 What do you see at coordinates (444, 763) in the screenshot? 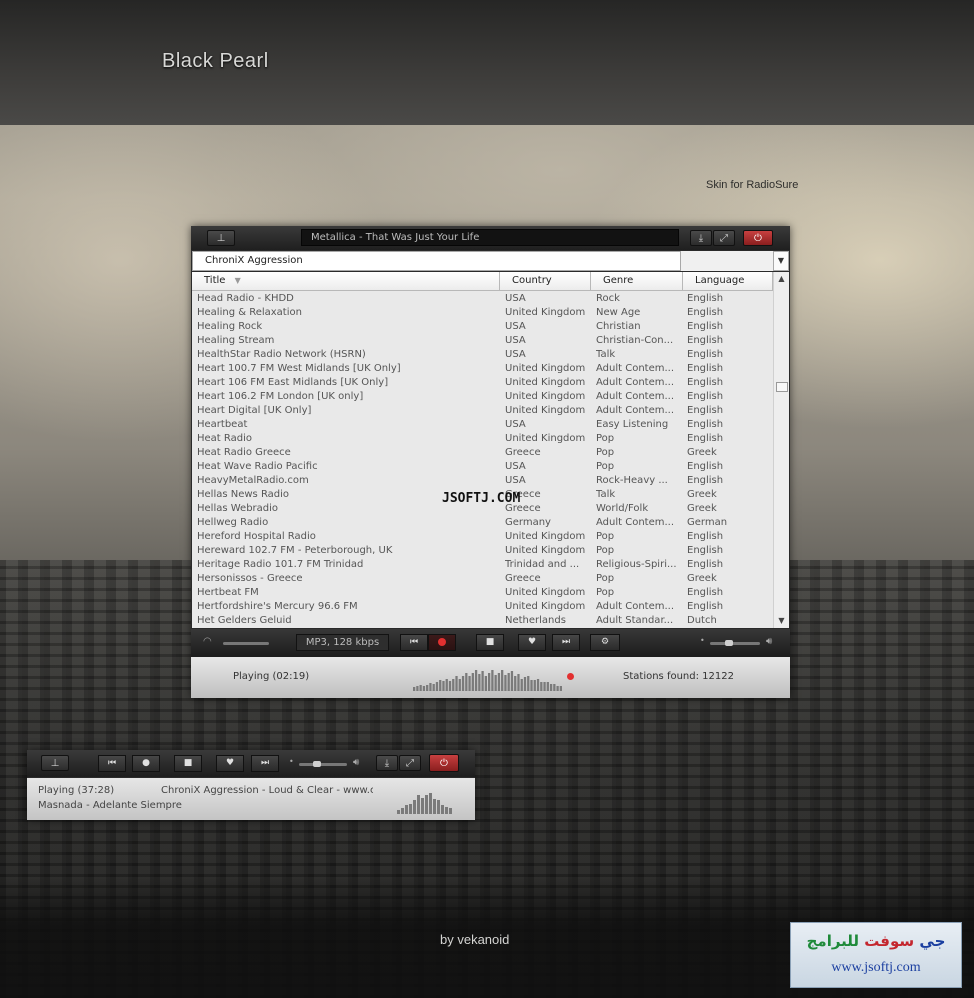
I see `mini-power-button: ⏻` at bounding box center [444, 763].